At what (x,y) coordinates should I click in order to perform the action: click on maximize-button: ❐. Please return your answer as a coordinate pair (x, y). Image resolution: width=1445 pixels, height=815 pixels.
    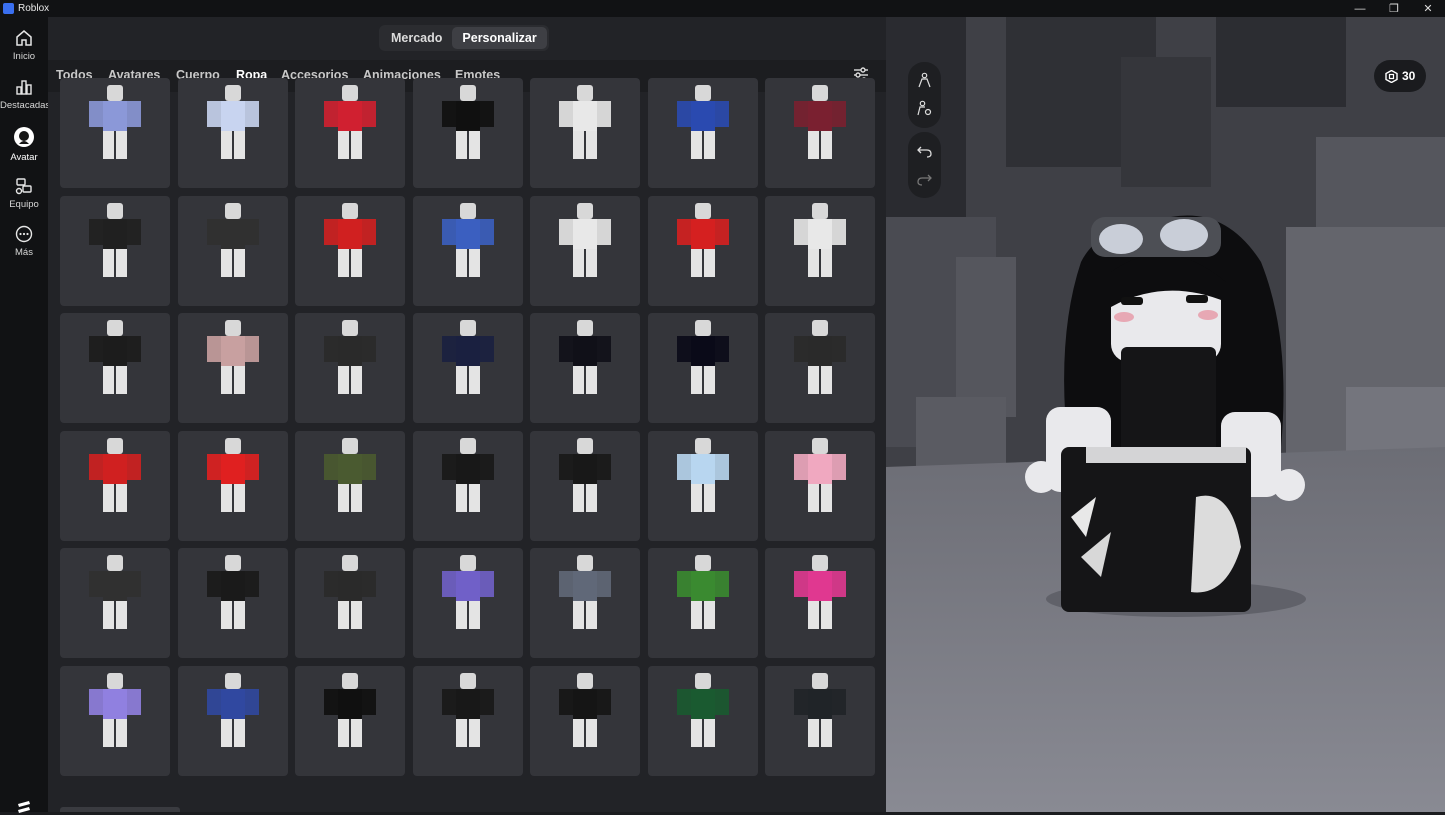
    Looking at the image, I should click on (1394, 8).